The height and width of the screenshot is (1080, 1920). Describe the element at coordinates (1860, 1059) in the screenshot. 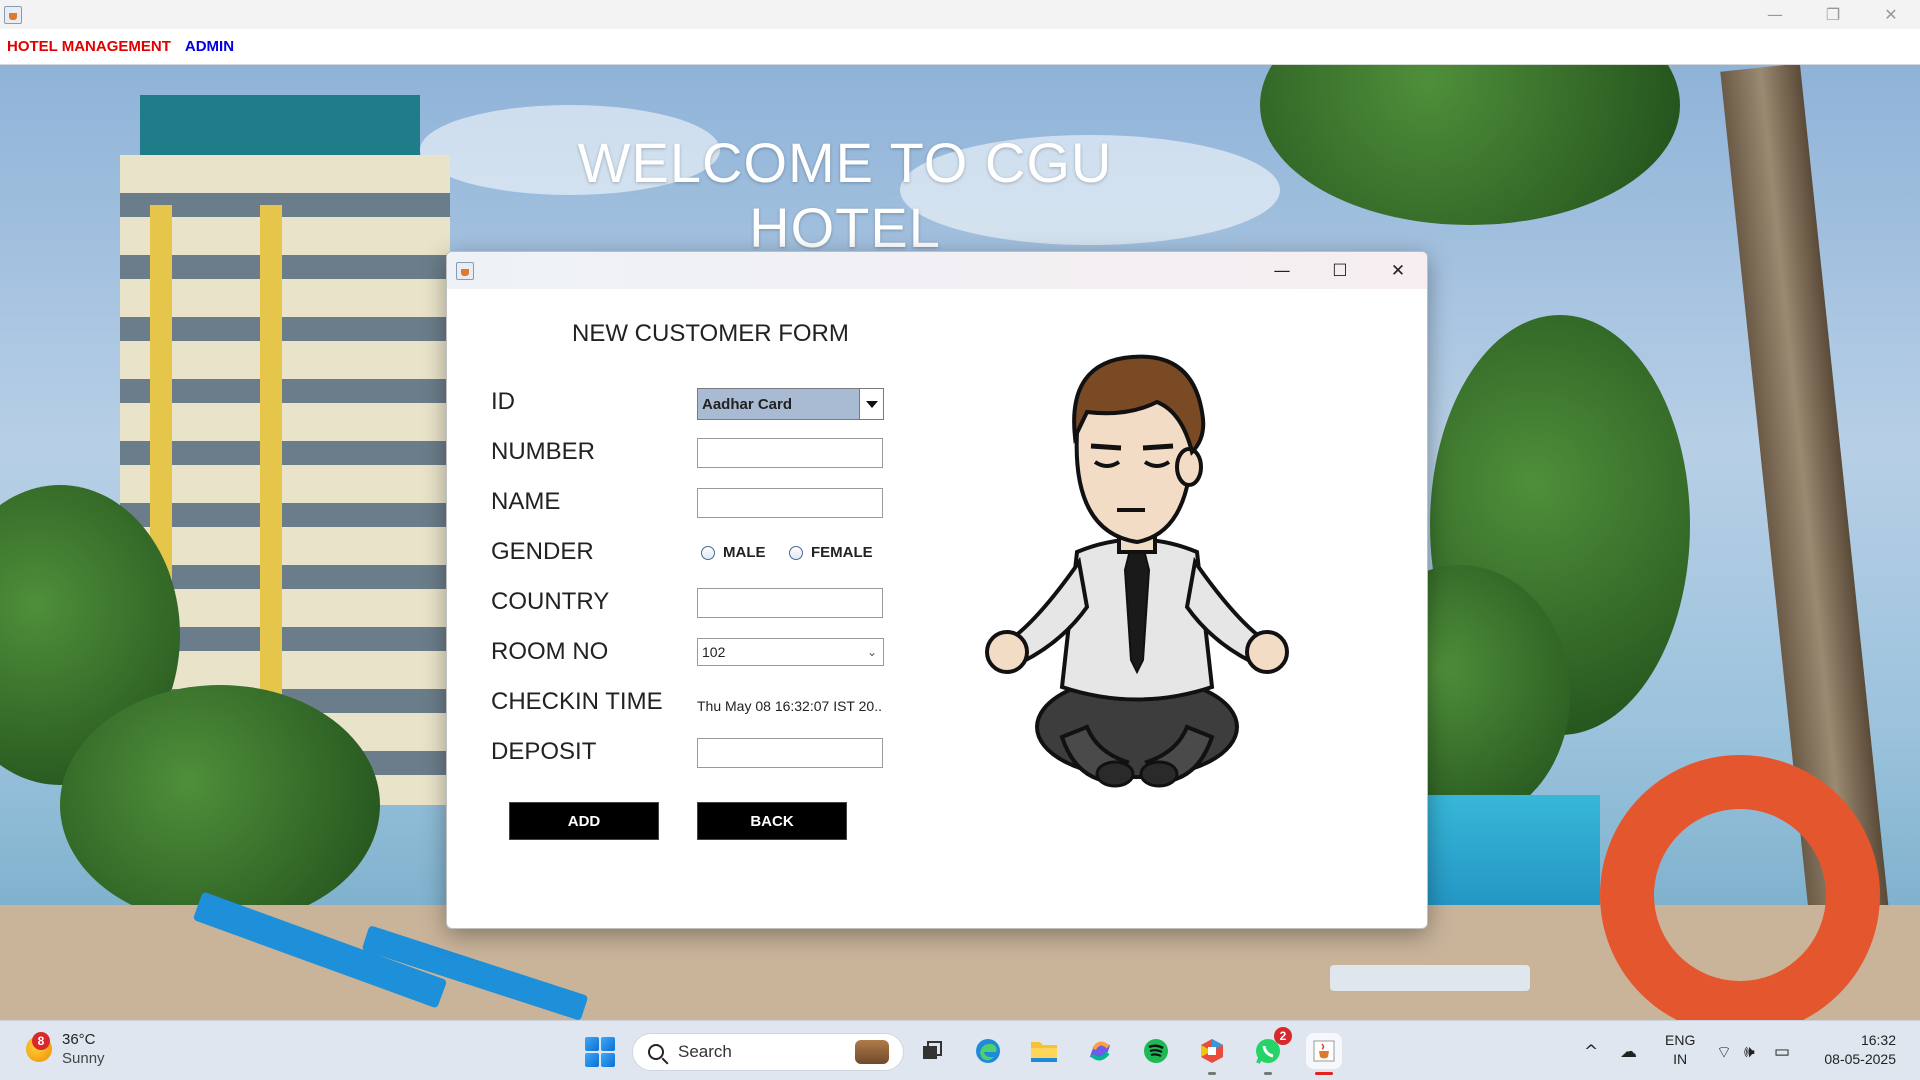

I see `clock-date: 08-05-2025` at that location.